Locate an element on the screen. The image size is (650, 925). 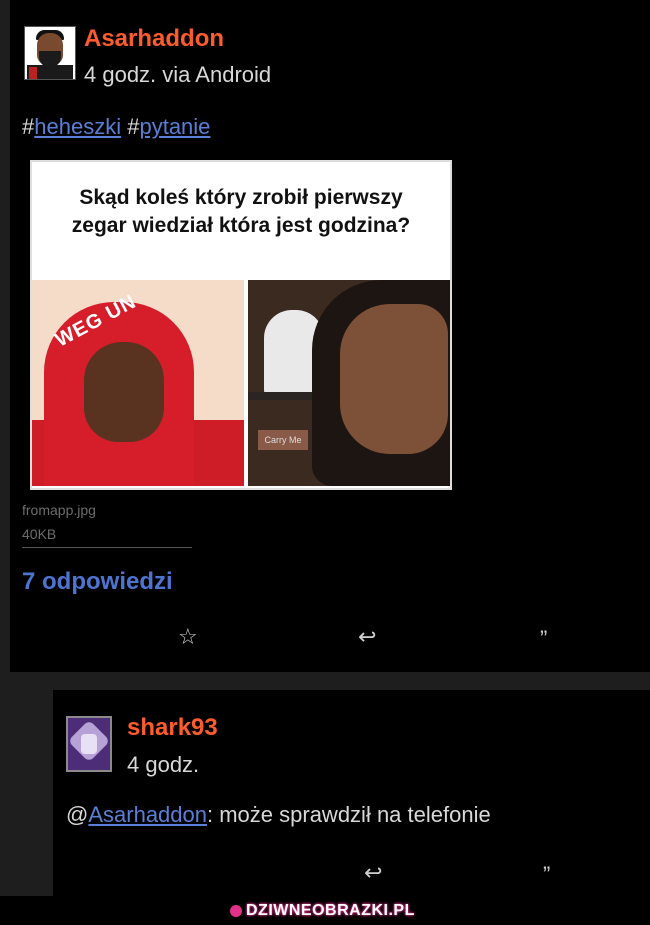
person-face-right is located at coordinates (394, 379).